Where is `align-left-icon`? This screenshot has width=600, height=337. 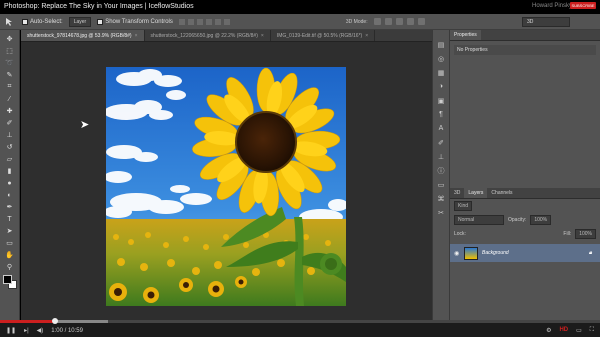 align-left-icon is located at coordinates (208, 21).